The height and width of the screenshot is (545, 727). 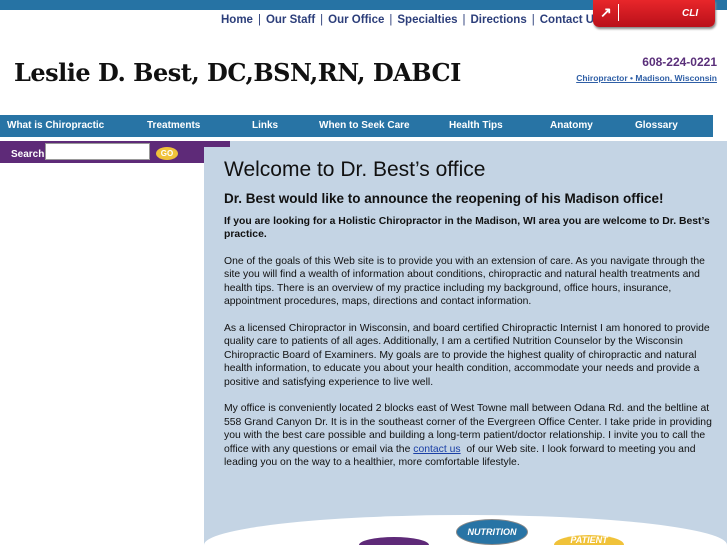 What do you see at coordinates (167, 153) in the screenshot?
I see `go-button: GO` at bounding box center [167, 153].